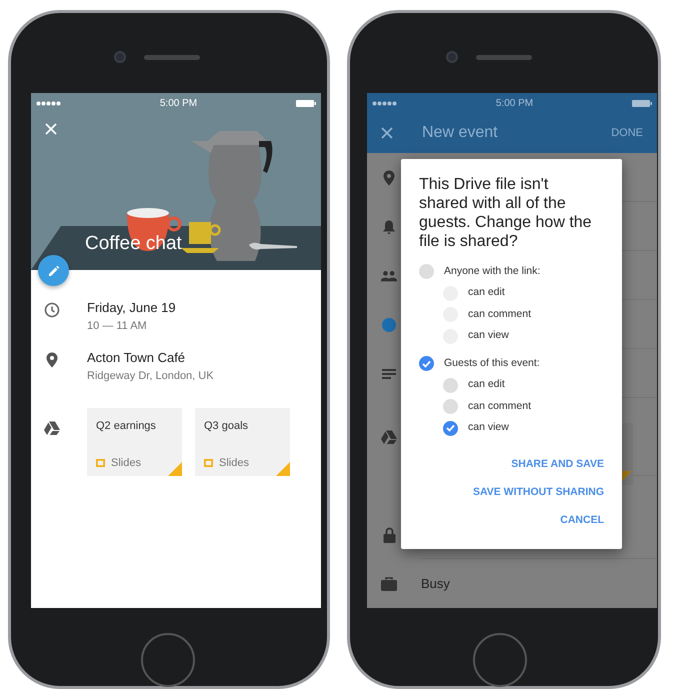 This screenshot has height=689, width=676. Describe the element at coordinates (389, 534) in the screenshot. I see `lock-icon` at that location.